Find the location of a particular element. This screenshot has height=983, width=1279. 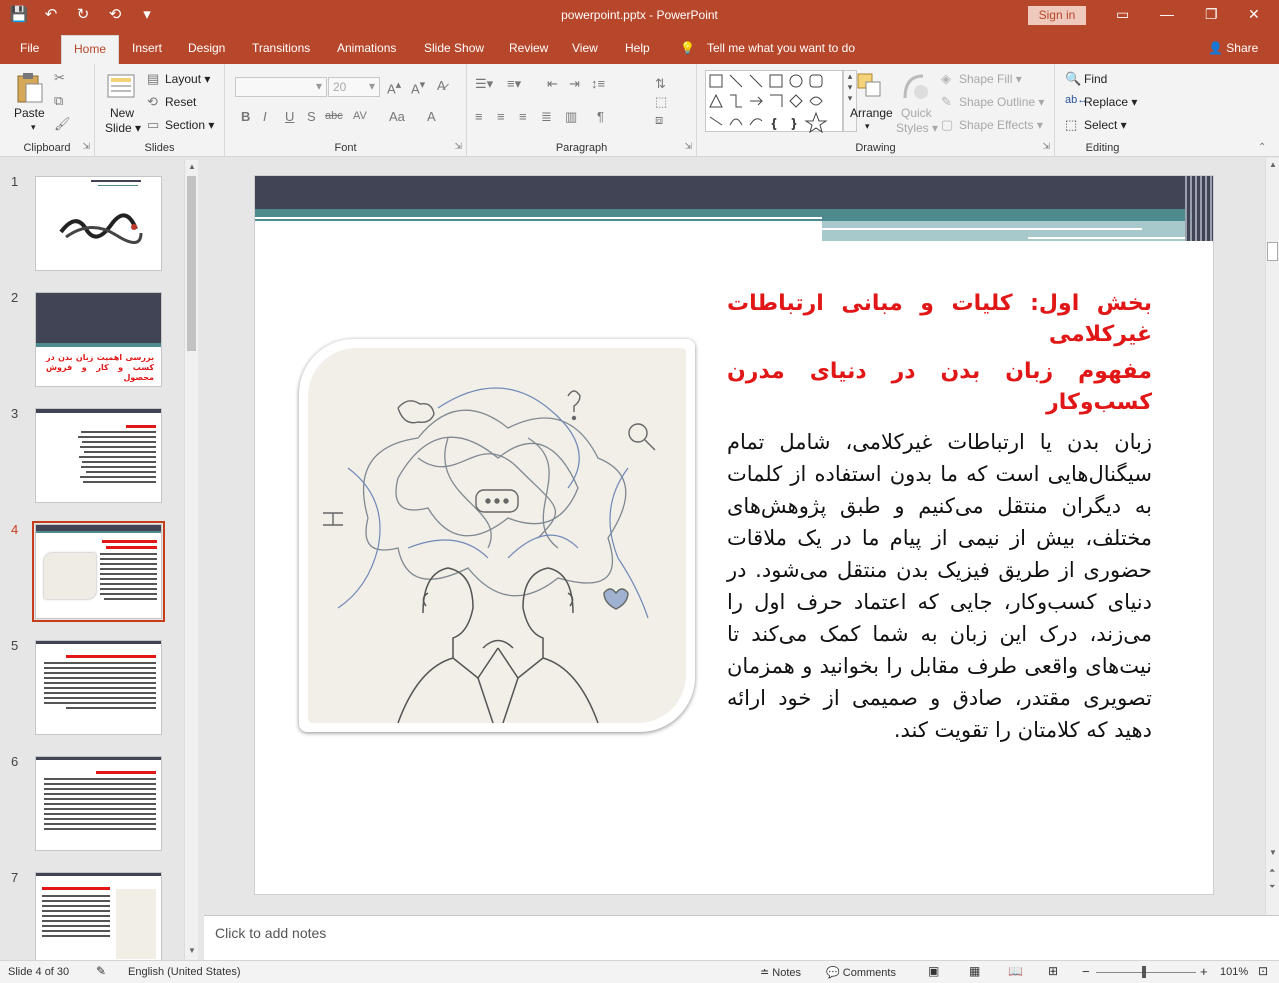

arrange-button: Arrange is located at coordinates (871, 113).